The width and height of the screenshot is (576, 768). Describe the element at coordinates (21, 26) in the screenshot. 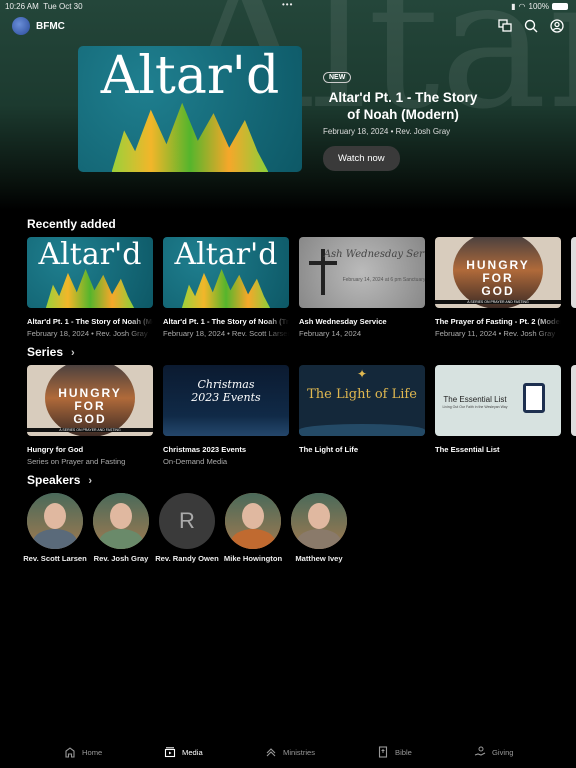

I see `church-logo` at that location.